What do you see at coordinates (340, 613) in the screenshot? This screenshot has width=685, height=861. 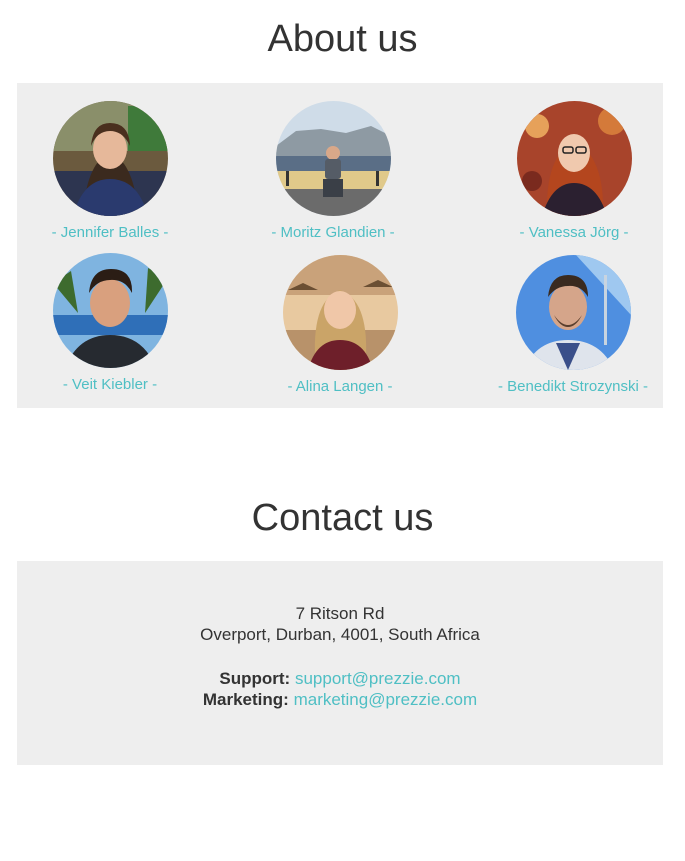 I see `address-street: 7 Ritson Rd` at bounding box center [340, 613].